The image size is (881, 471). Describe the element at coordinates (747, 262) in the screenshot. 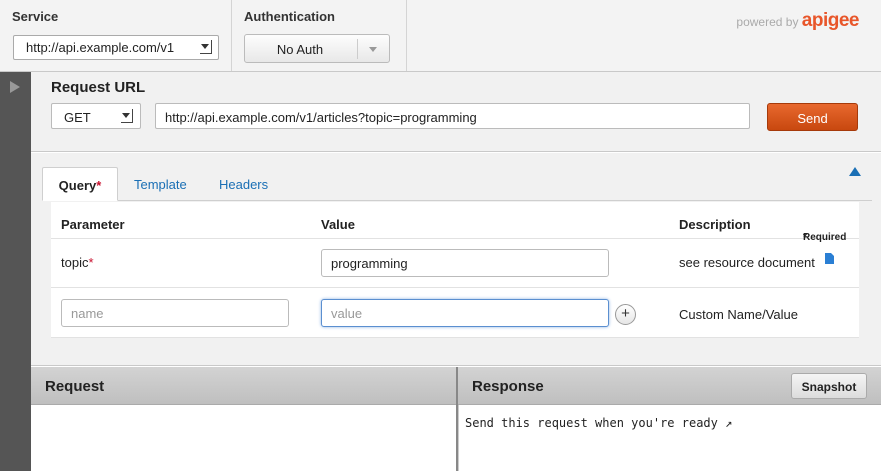

I see `param-description: see resource document` at that location.